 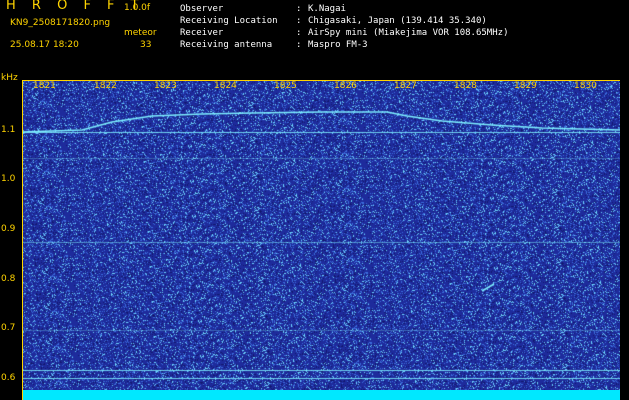 What do you see at coordinates (8, 378) in the screenshot?
I see `y-tick-label: 0.6` at bounding box center [8, 378].